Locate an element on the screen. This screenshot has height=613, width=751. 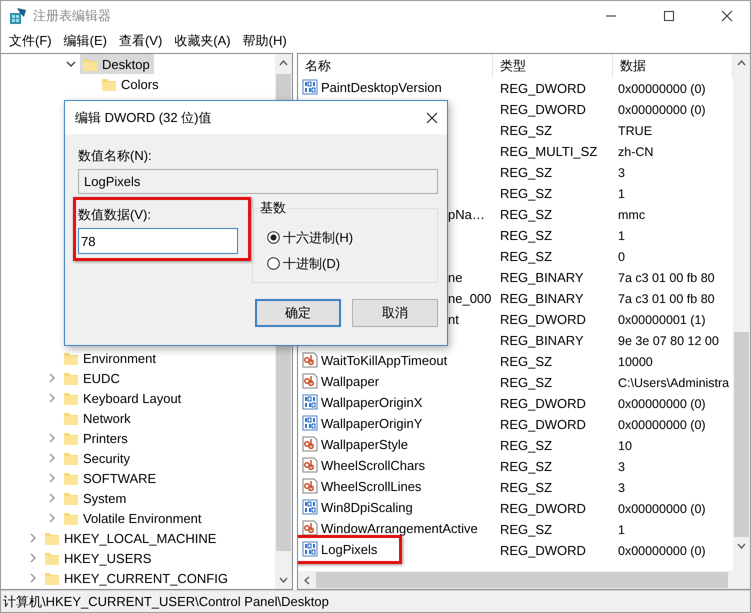
field-label: 数值数据(V): is located at coordinates (115, 215).